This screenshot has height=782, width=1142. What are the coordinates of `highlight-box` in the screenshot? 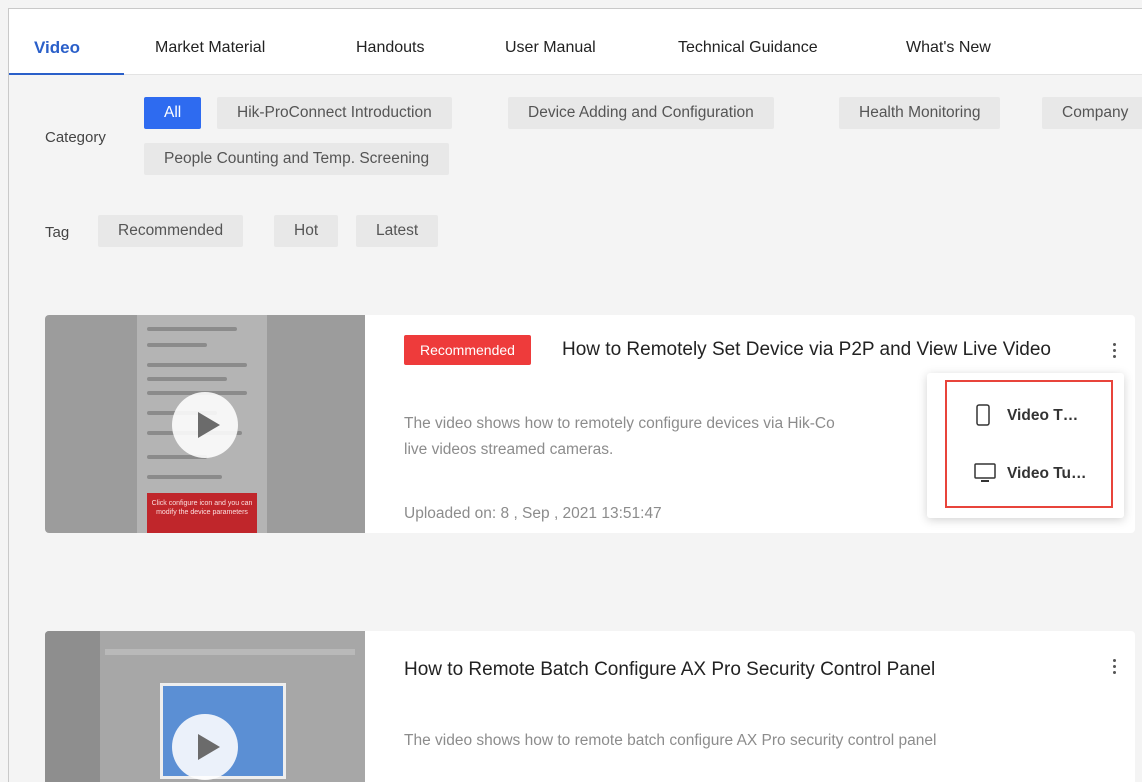 It's located at (1029, 444).